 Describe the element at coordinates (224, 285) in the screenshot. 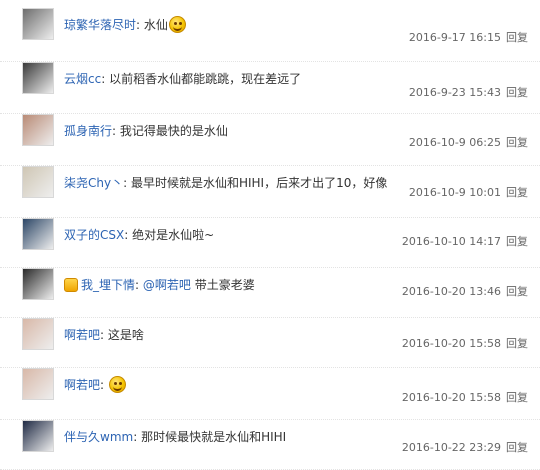

I see `comment-text: 带土豪老婆` at that location.